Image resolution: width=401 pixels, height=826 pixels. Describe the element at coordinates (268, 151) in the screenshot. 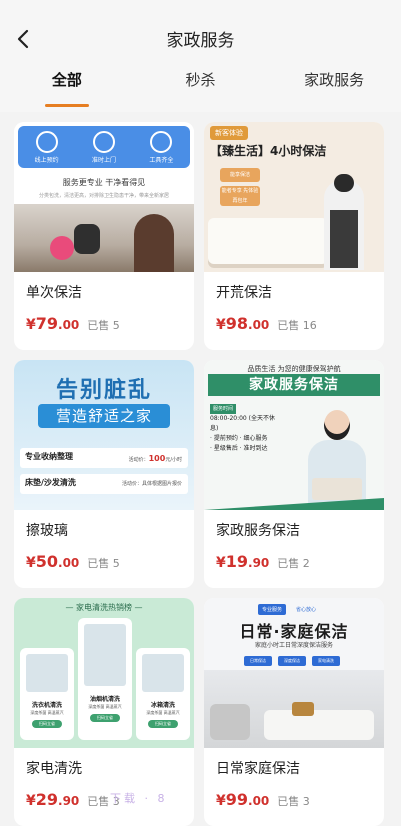

I see `image-headline: 【臻生活】4小时保洁` at that location.